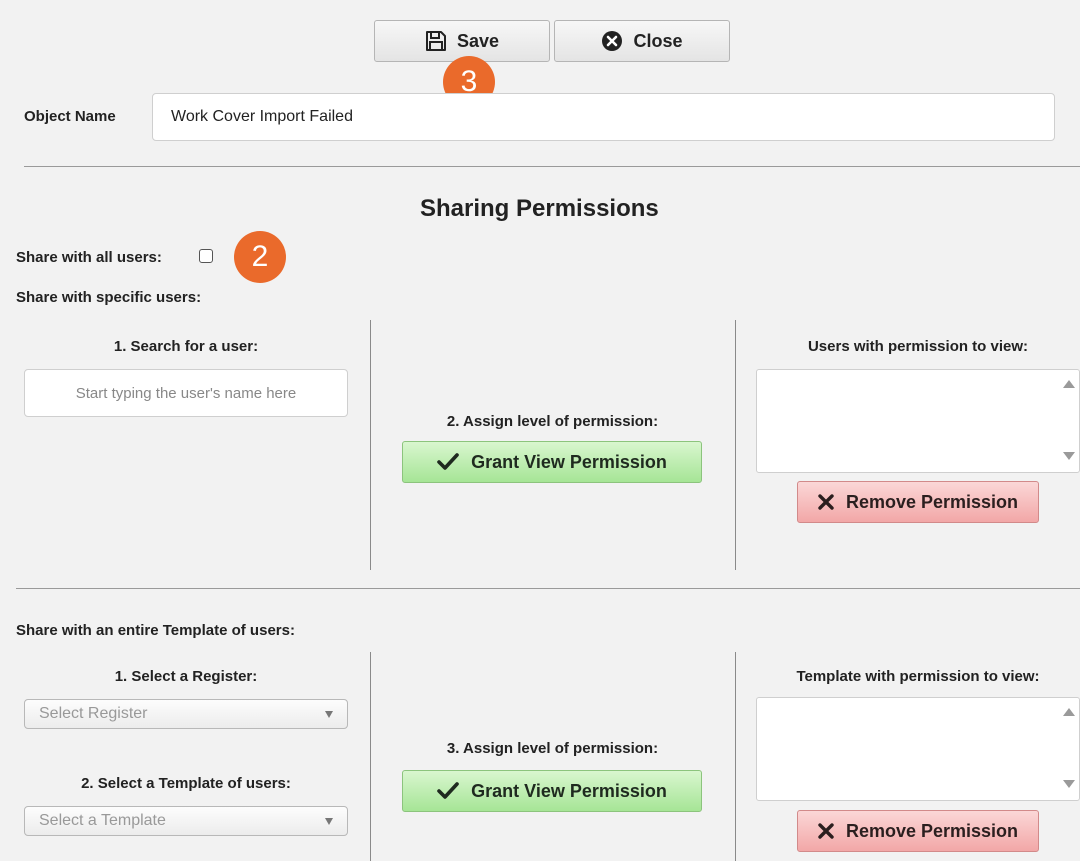  What do you see at coordinates (186, 821) in the screenshot?
I see `template-select: Select a Template` at bounding box center [186, 821].